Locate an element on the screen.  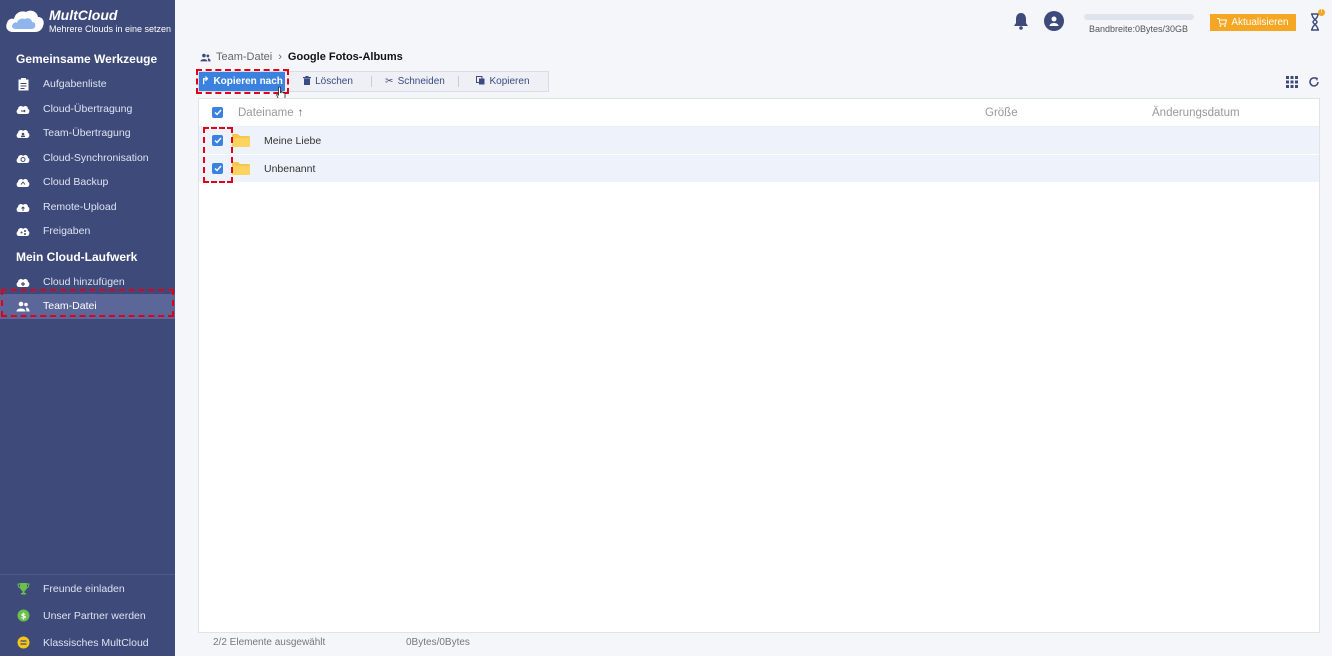
topbar: Bandbreite:0Bytes/30GB Aktualisieren ! is located at coordinates (753, 21).